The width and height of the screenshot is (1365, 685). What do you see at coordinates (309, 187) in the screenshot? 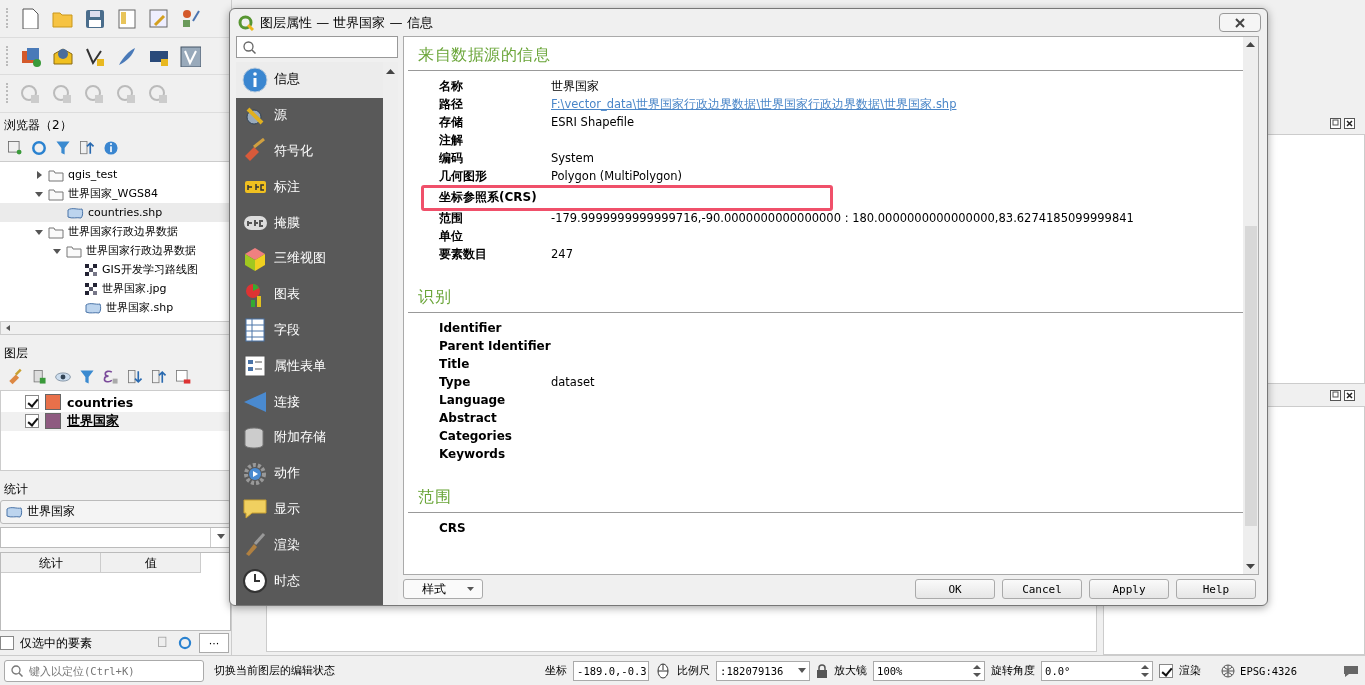
I see `navigation-item: 标注` at bounding box center [309, 187].